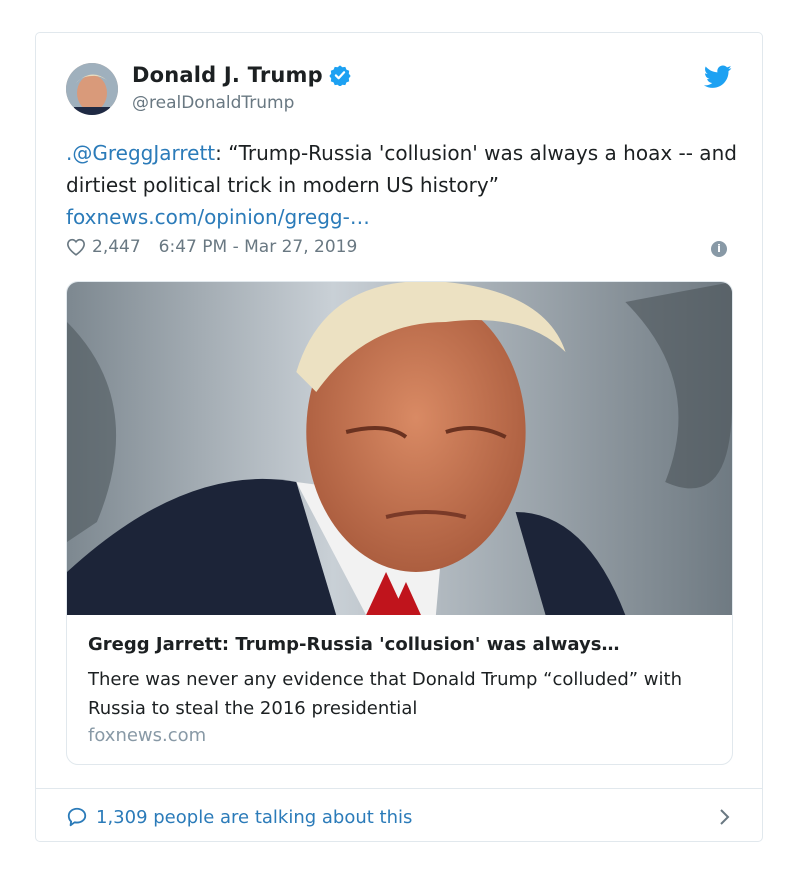 Image resolution: width=799 pixels, height=881 pixels. Describe the element at coordinates (258, 247) in the screenshot. I see `tweet-timestamp: 6:47 PM - Mar 27, 2019` at that location.